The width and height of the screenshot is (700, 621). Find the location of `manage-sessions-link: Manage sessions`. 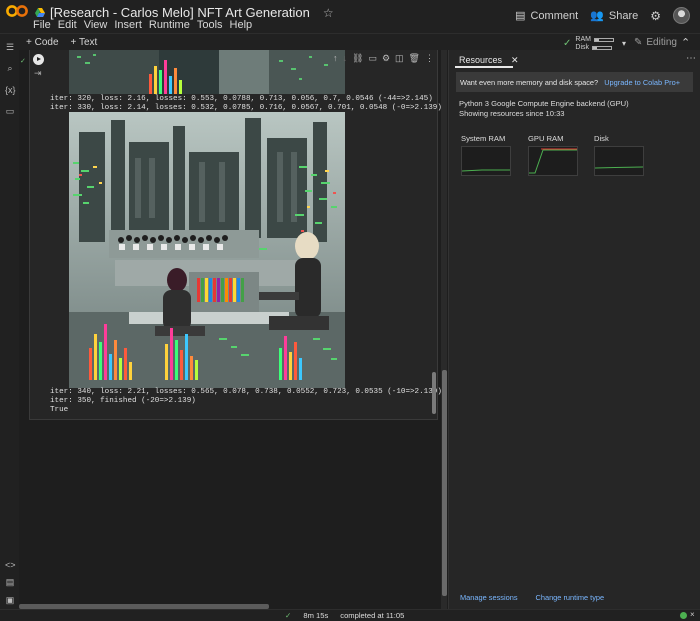

manage-sessions-link: Manage sessions is located at coordinates (489, 597).